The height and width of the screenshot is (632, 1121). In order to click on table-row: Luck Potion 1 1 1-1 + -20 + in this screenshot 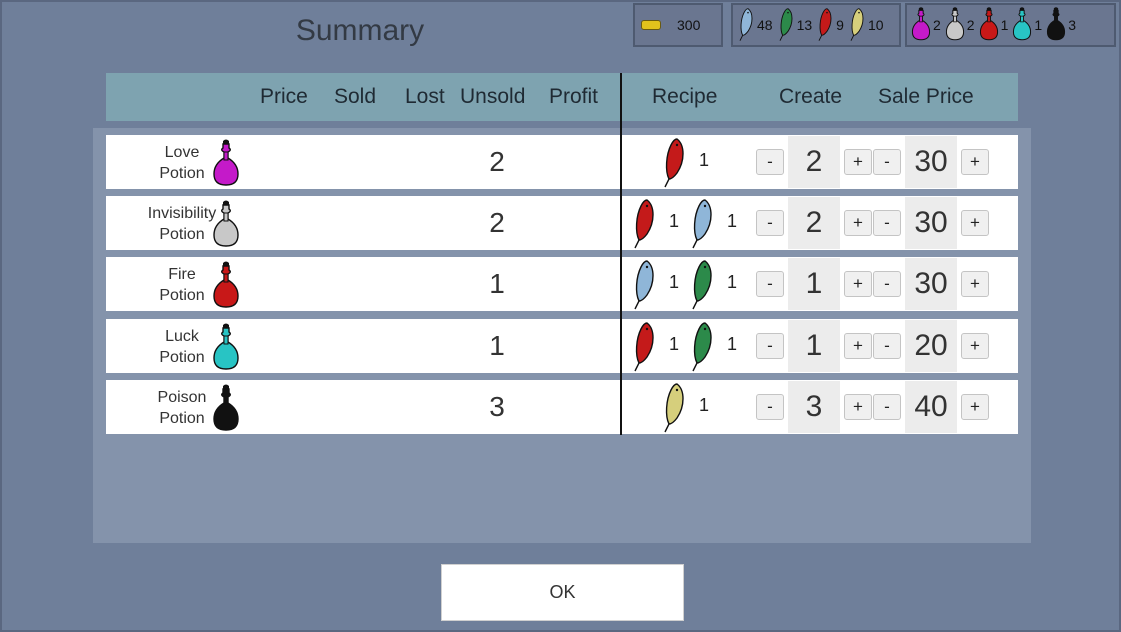, I will do `click(562, 346)`.